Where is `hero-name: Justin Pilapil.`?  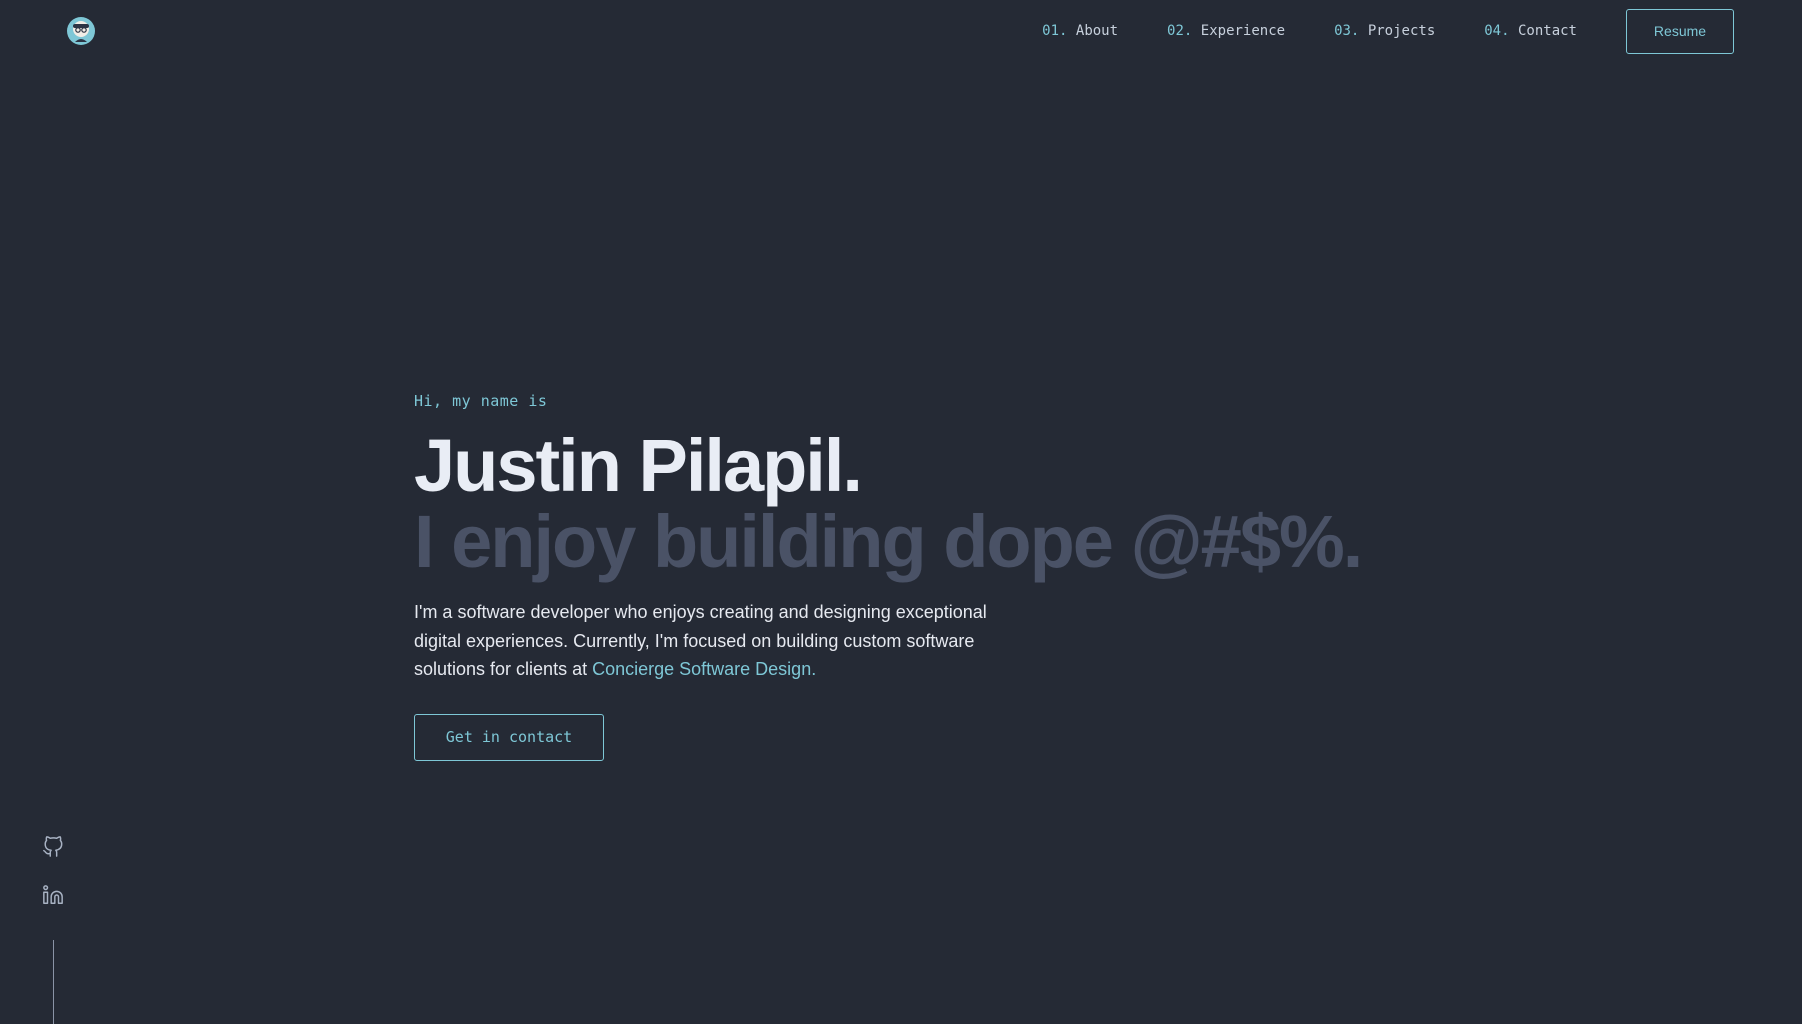
hero-name: Justin Pilapil. is located at coordinates (638, 465).